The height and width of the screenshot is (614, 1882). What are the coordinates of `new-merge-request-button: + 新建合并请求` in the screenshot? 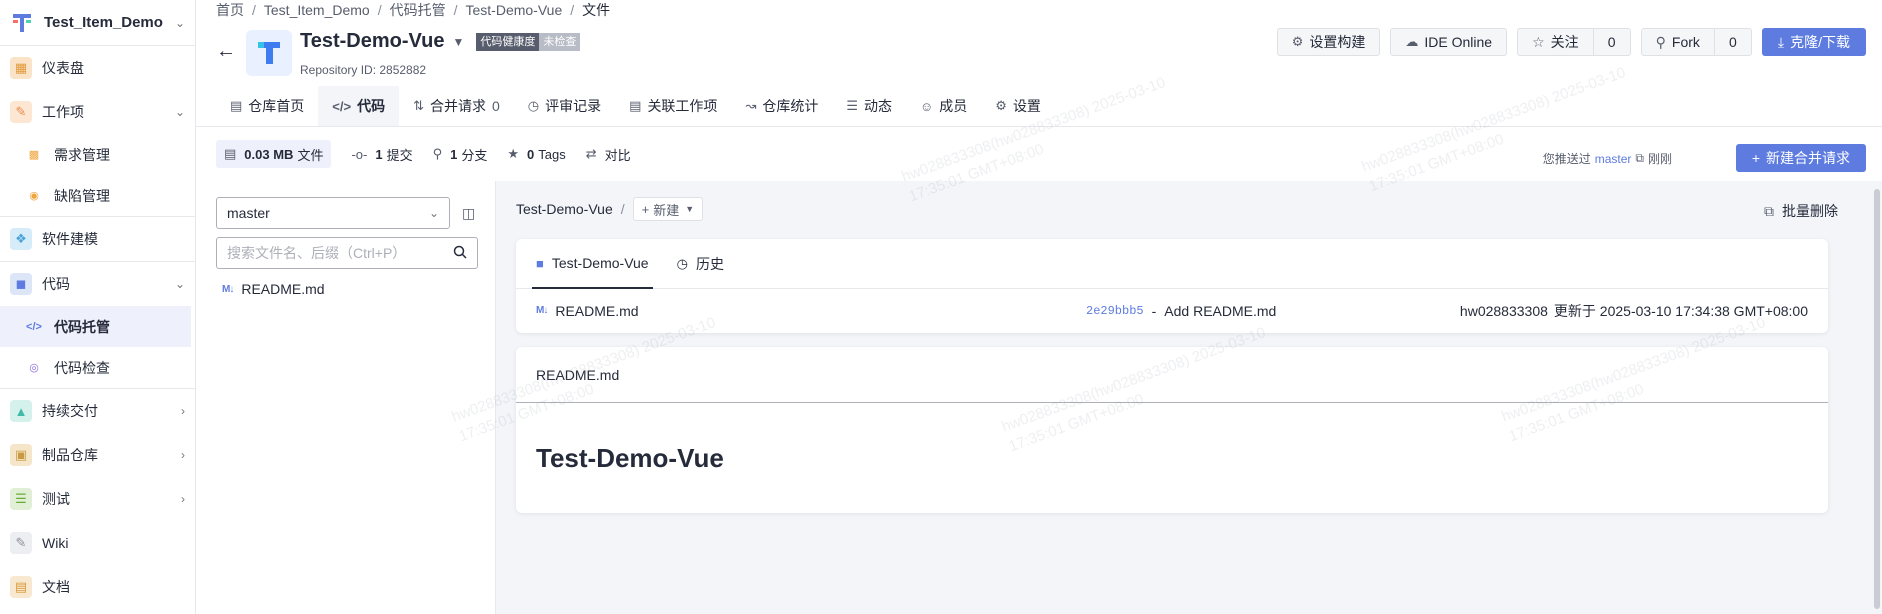 It's located at (1800, 158).